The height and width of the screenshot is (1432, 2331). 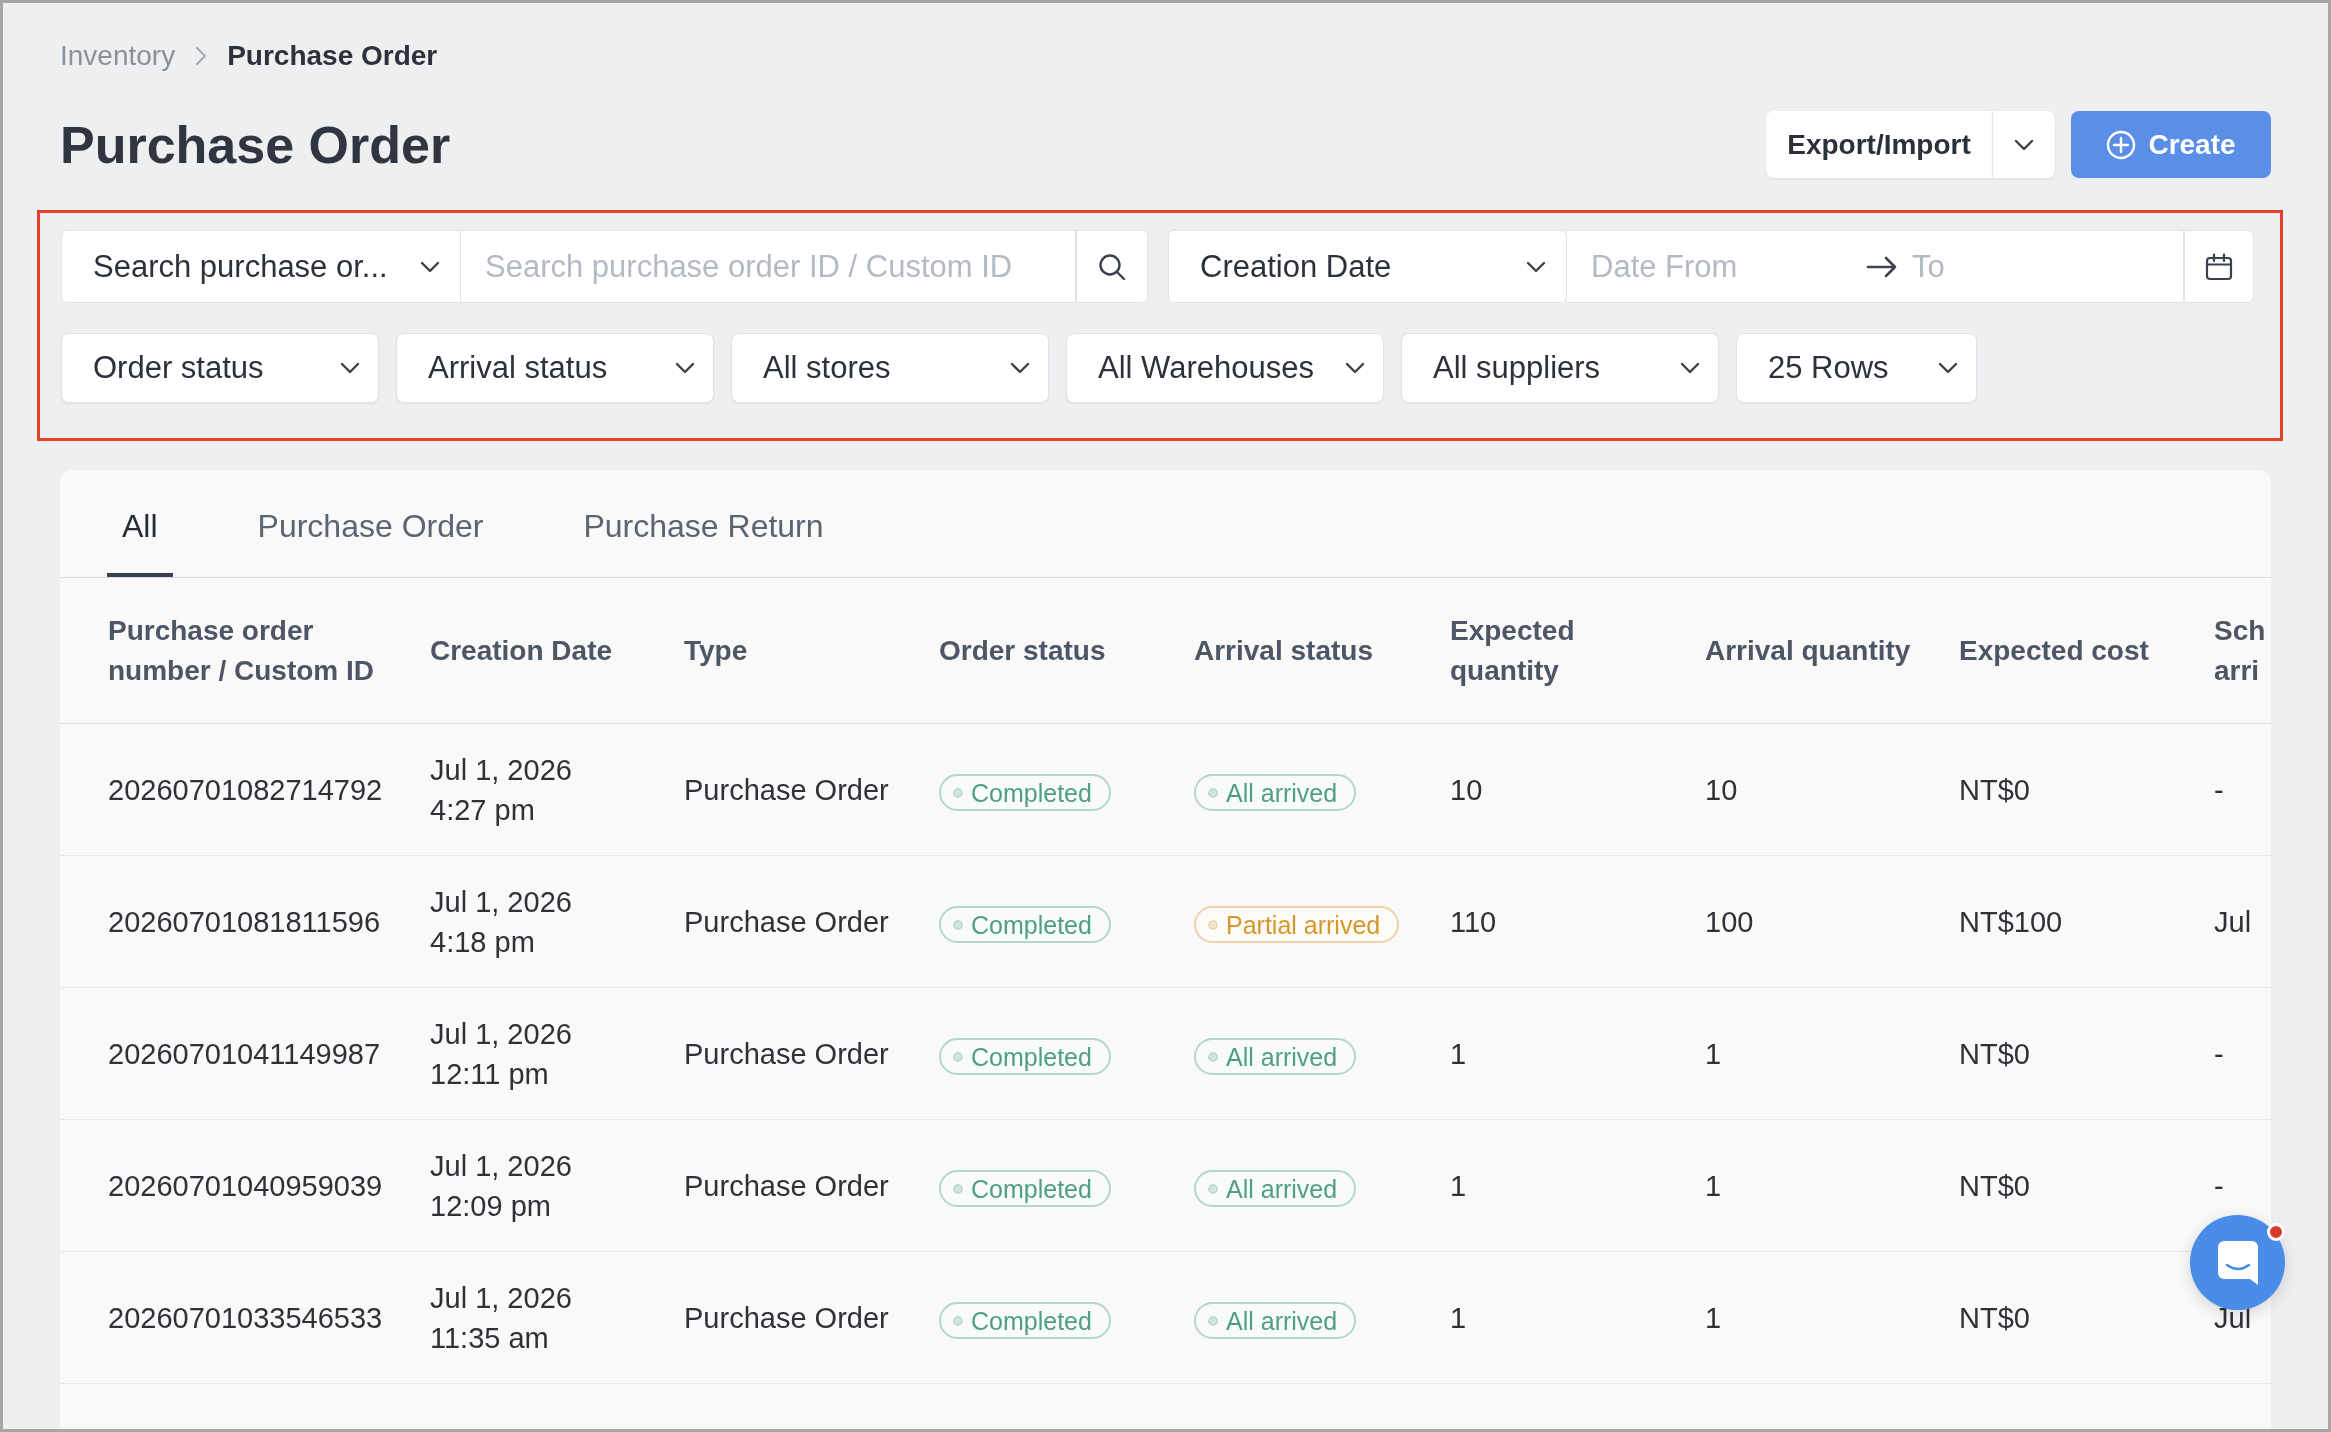 What do you see at coordinates (245, 922) in the screenshot?
I see `table-cell-text: 20260701081811596` at bounding box center [245, 922].